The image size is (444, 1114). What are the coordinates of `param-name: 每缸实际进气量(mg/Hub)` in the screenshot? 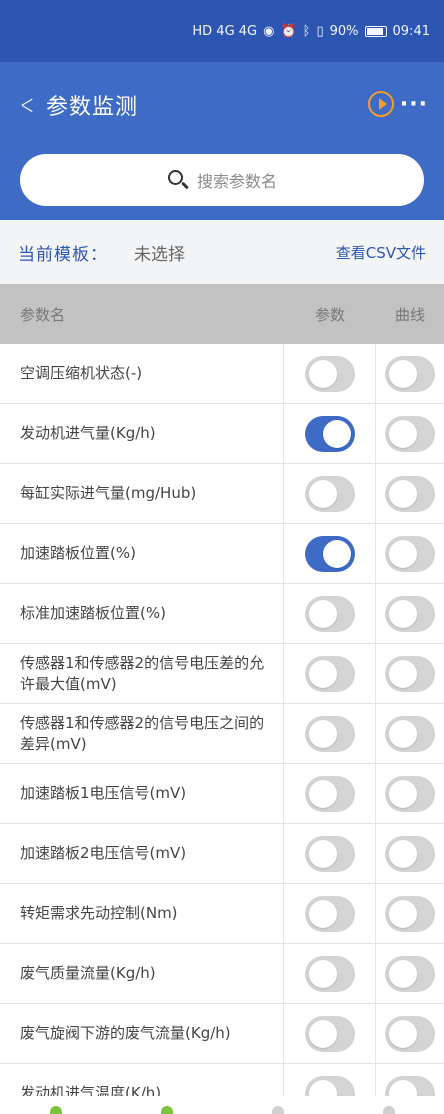 It's located at (142, 493).